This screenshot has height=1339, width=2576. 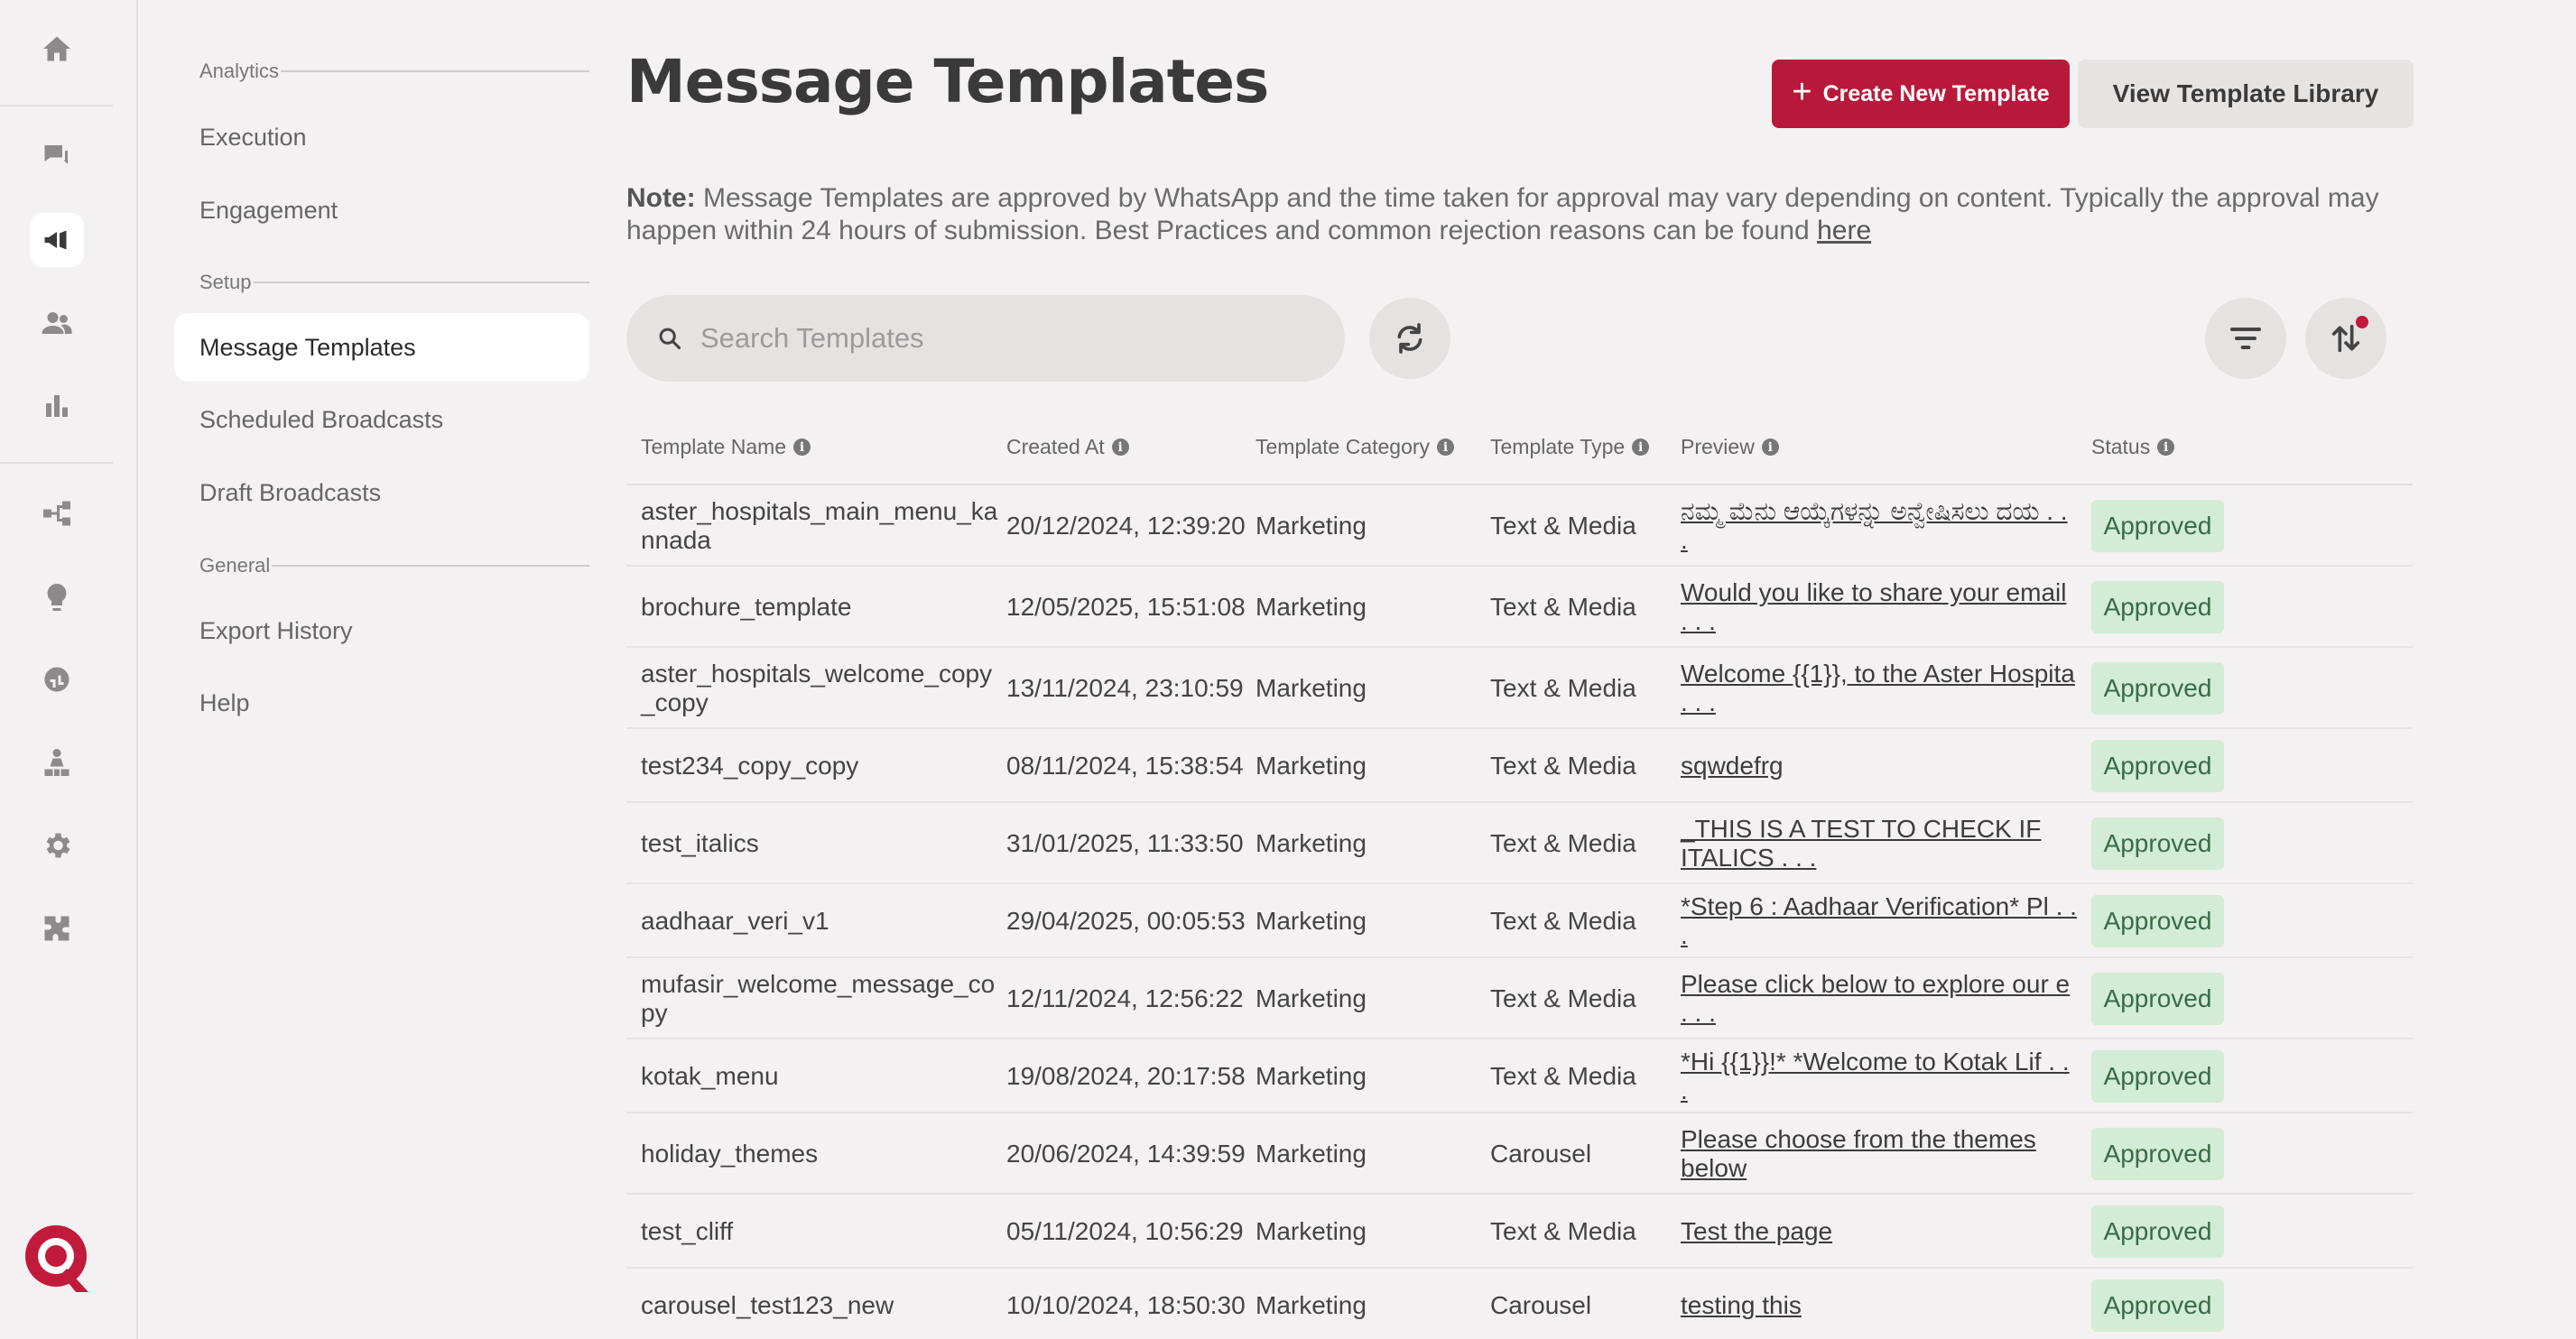 What do you see at coordinates (57, 156) in the screenshot?
I see `chat-icon` at bounding box center [57, 156].